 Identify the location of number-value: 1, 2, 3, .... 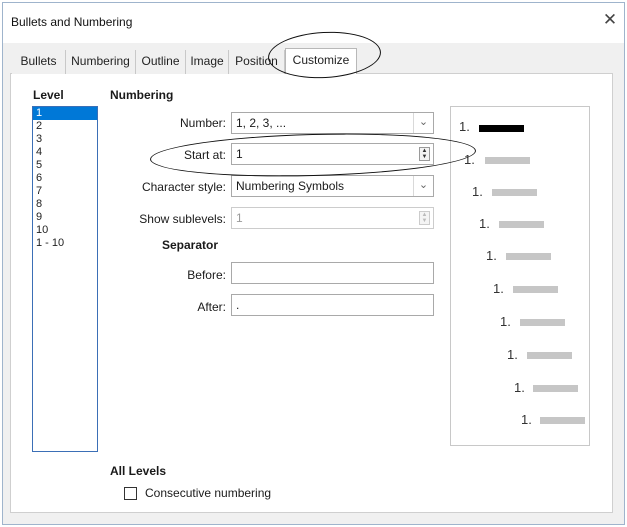
(261, 123).